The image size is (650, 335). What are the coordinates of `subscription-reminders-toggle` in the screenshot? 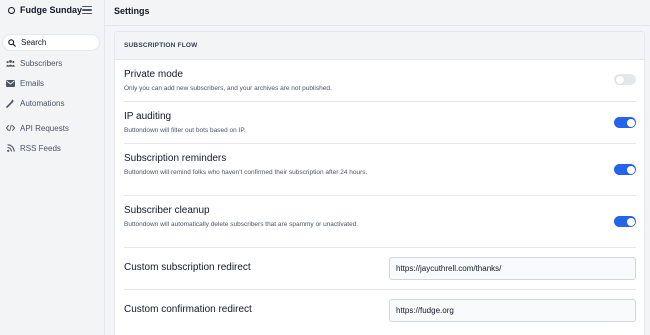 It's located at (625, 169).